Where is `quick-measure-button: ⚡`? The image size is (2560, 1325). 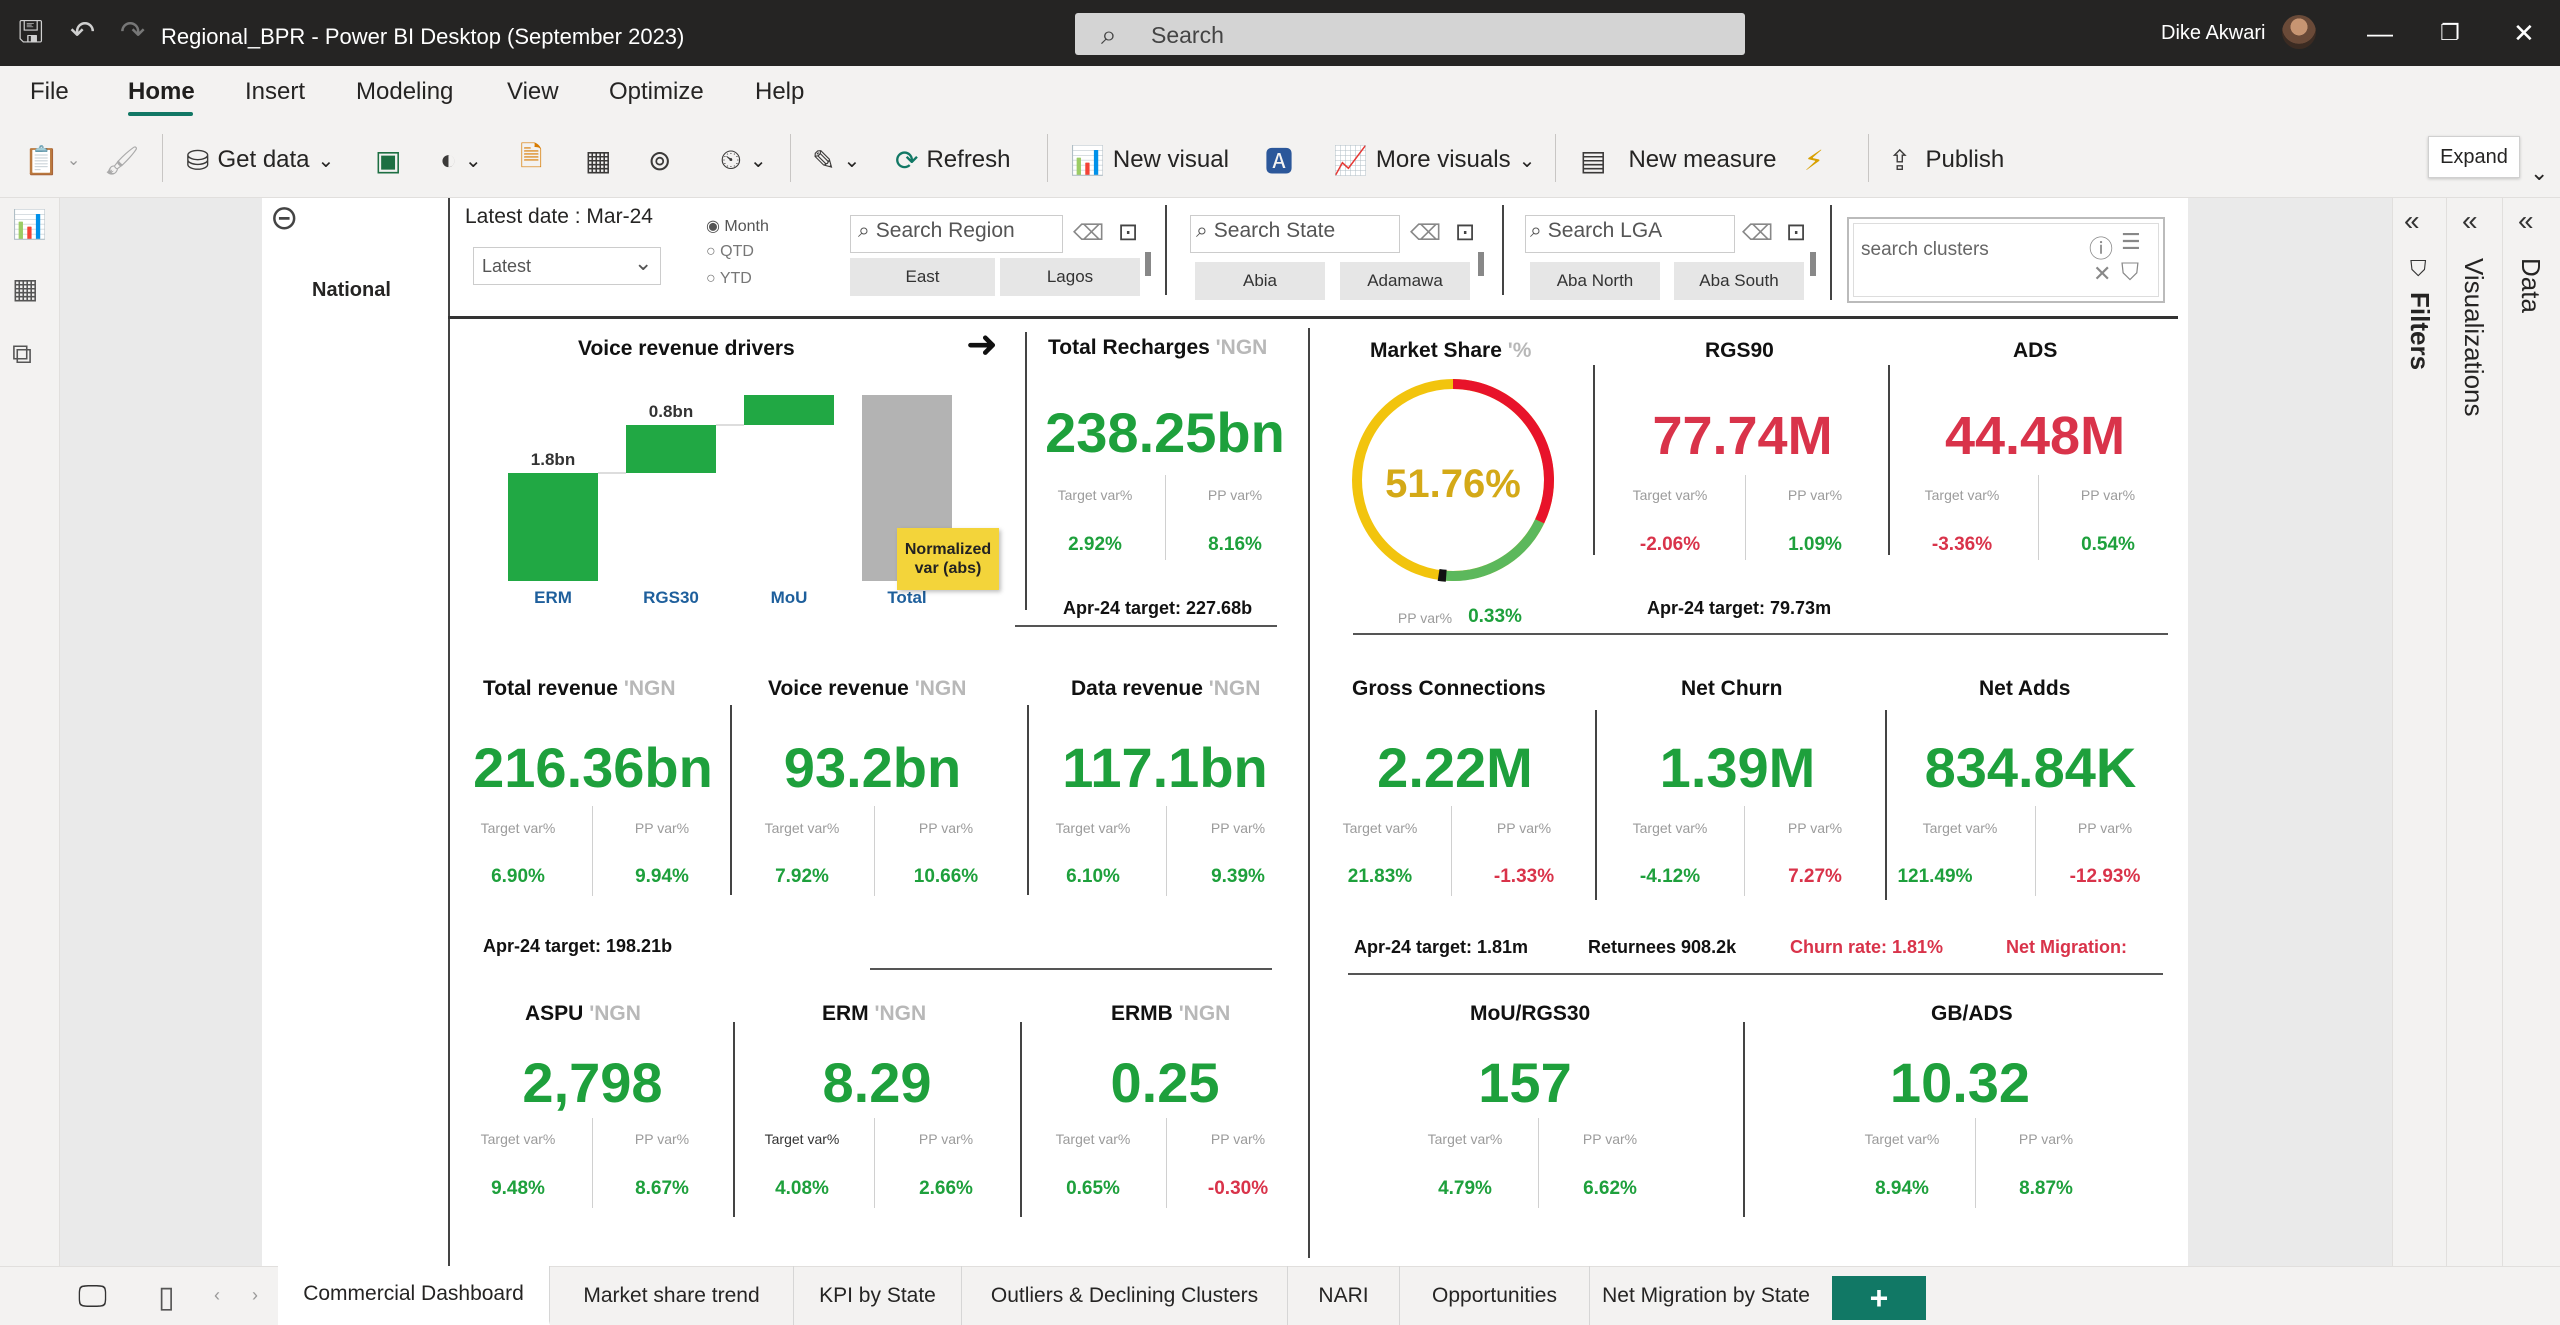
quick-measure-button: ⚡ is located at coordinates (1814, 160).